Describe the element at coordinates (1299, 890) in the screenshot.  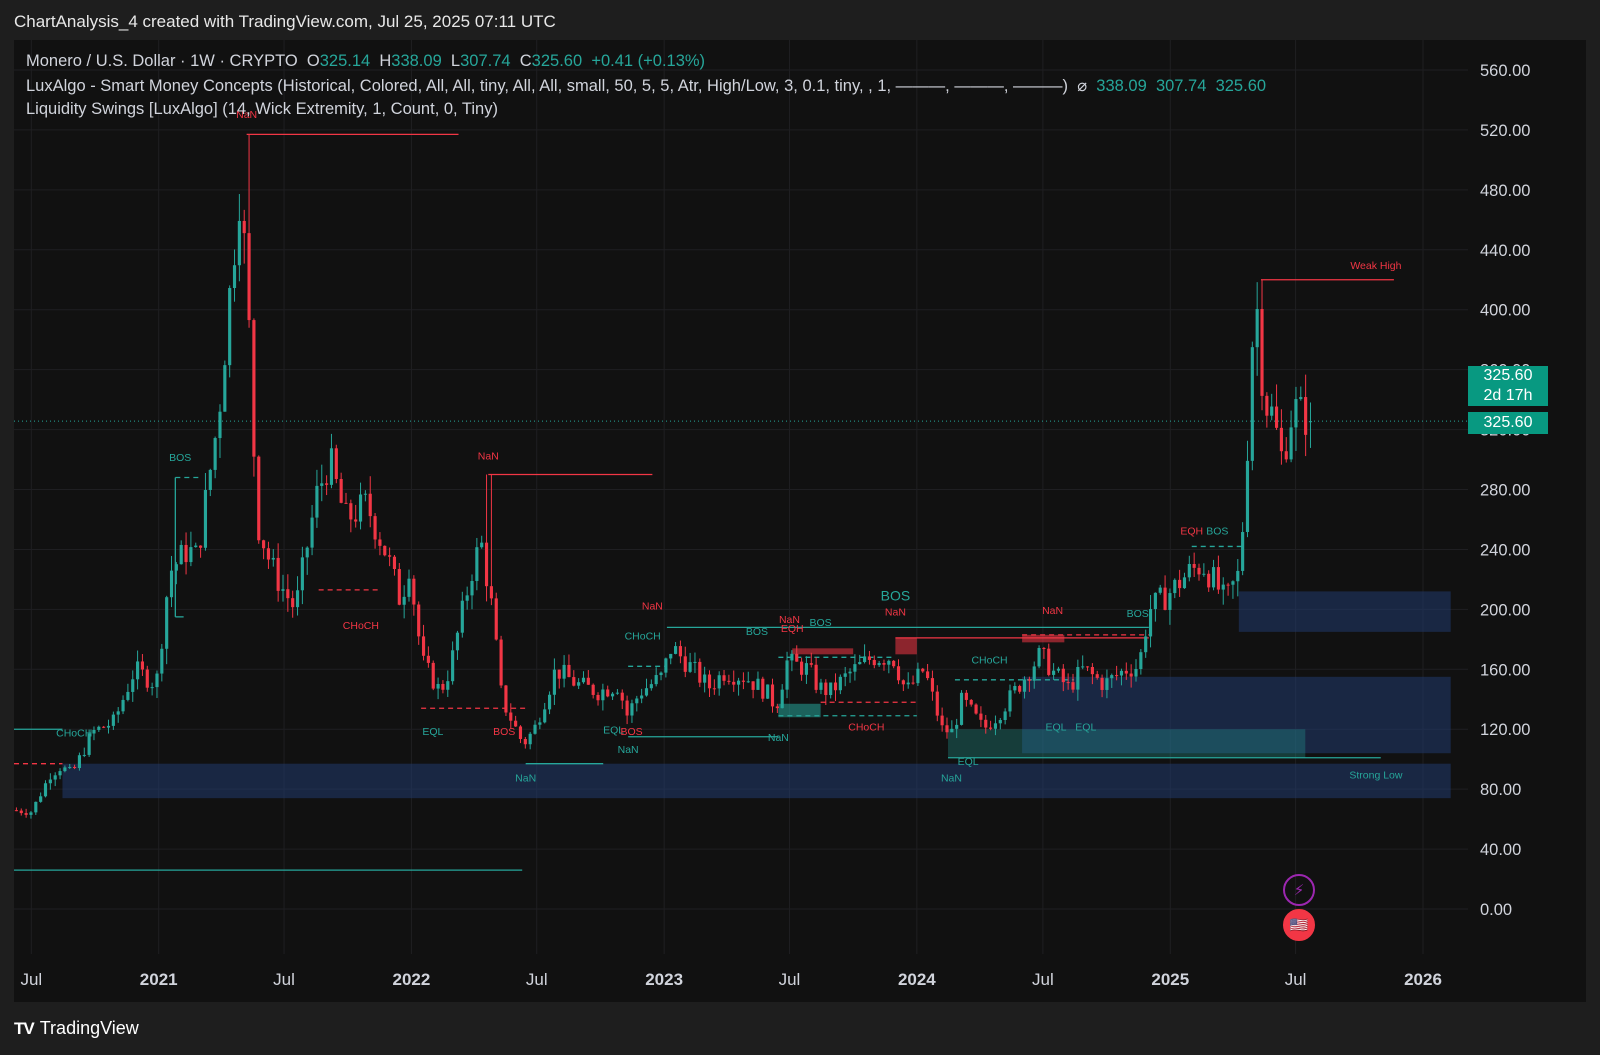
I see `lightning-icon: ⚡` at that location.